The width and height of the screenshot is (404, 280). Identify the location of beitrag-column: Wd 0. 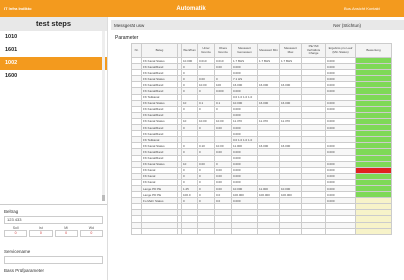
(91, 231).